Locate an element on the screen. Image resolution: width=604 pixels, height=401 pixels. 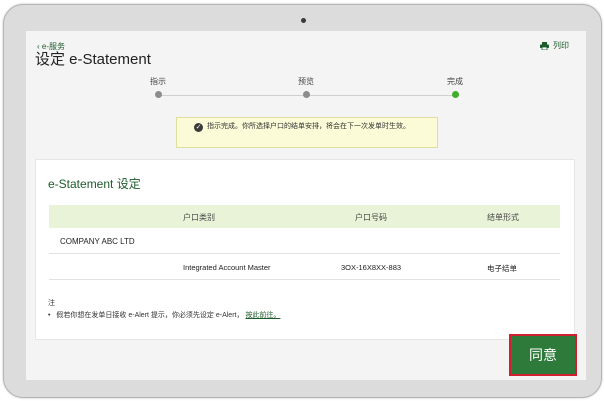
printer-icon is located at coordinates (544, 45).